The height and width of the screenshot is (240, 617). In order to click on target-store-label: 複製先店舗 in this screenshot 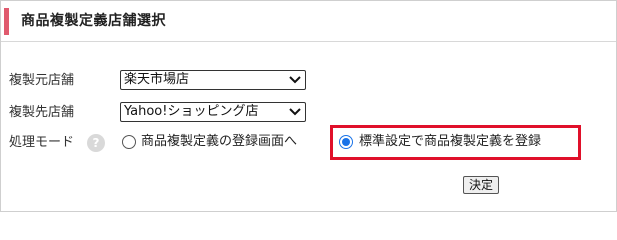, I will do `click(42, 112)`.